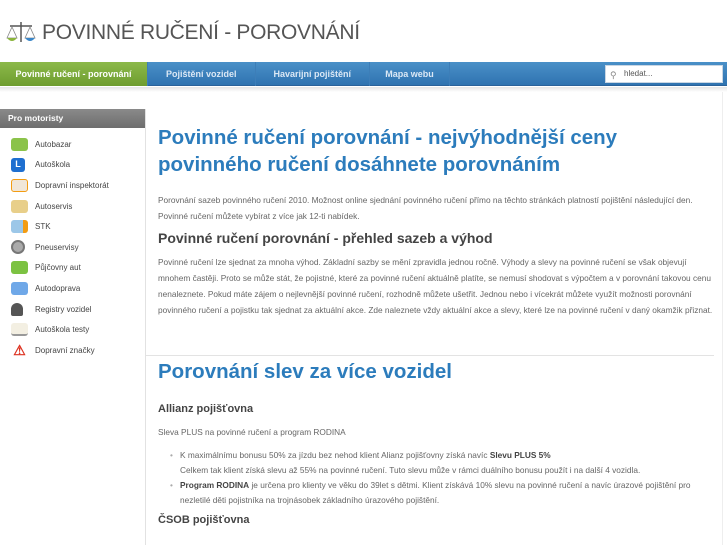  I want to click on sidebar-item-registry-vozidel: Registry vozidel, so click(72, 309).